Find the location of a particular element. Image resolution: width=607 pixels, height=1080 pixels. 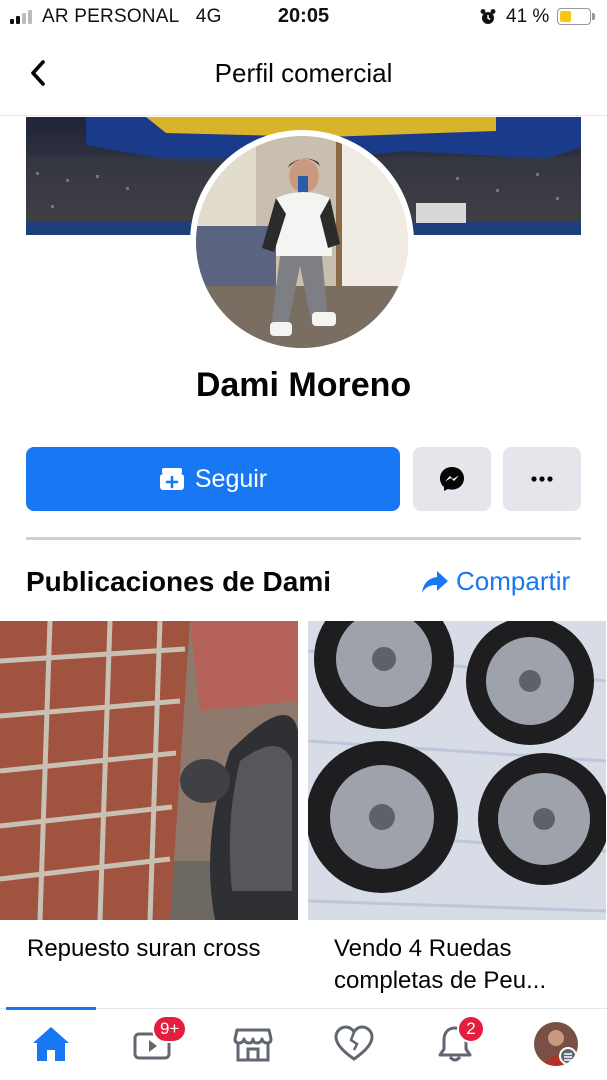

watch-badge: 9+ is located at coordinates (170, 1029).